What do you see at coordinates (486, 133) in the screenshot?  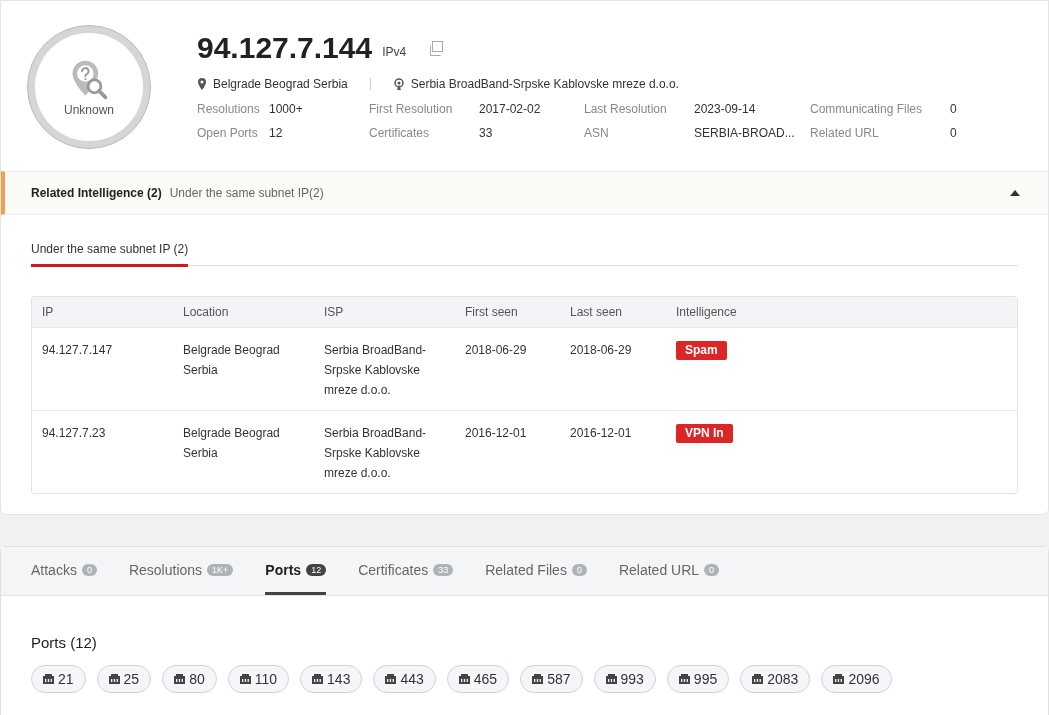 I see `stat-value: 33` at bounding box center [486, 133].